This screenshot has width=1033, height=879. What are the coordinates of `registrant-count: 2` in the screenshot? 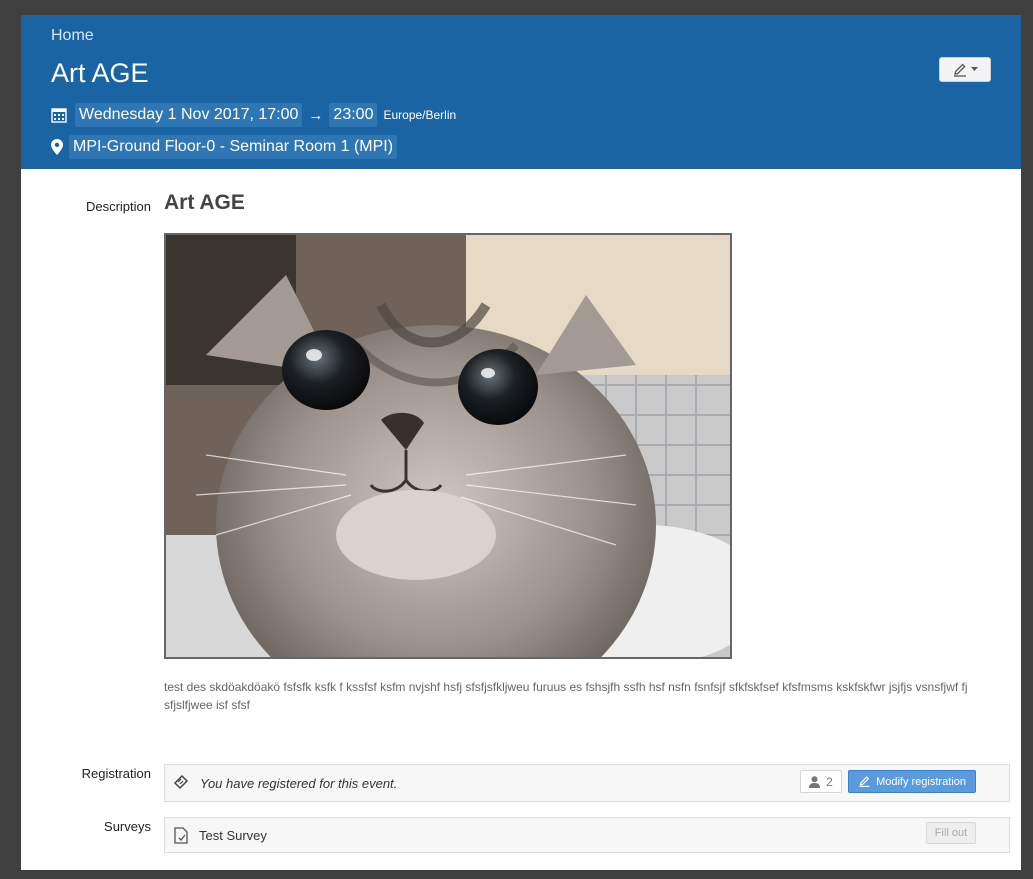 It's located at (829, 781).